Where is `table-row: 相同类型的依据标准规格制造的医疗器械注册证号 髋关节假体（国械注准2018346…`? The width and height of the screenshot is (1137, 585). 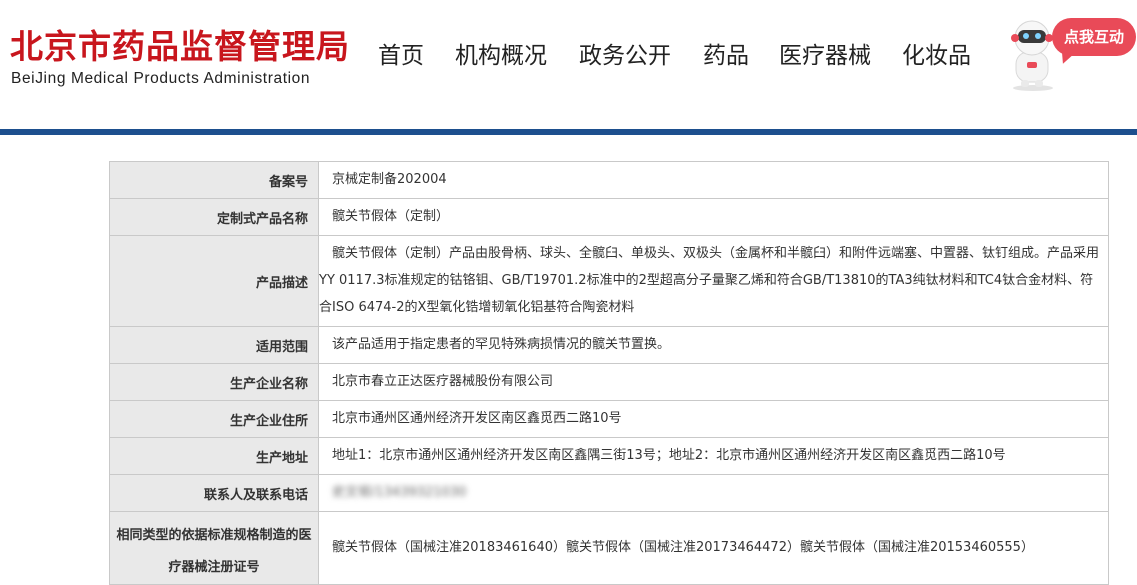 table-row: 相同类型的依据标准规格制造的医疗器械注册证号 髋关节假体（国械注准2018346… is located at coordinates (609, 548).